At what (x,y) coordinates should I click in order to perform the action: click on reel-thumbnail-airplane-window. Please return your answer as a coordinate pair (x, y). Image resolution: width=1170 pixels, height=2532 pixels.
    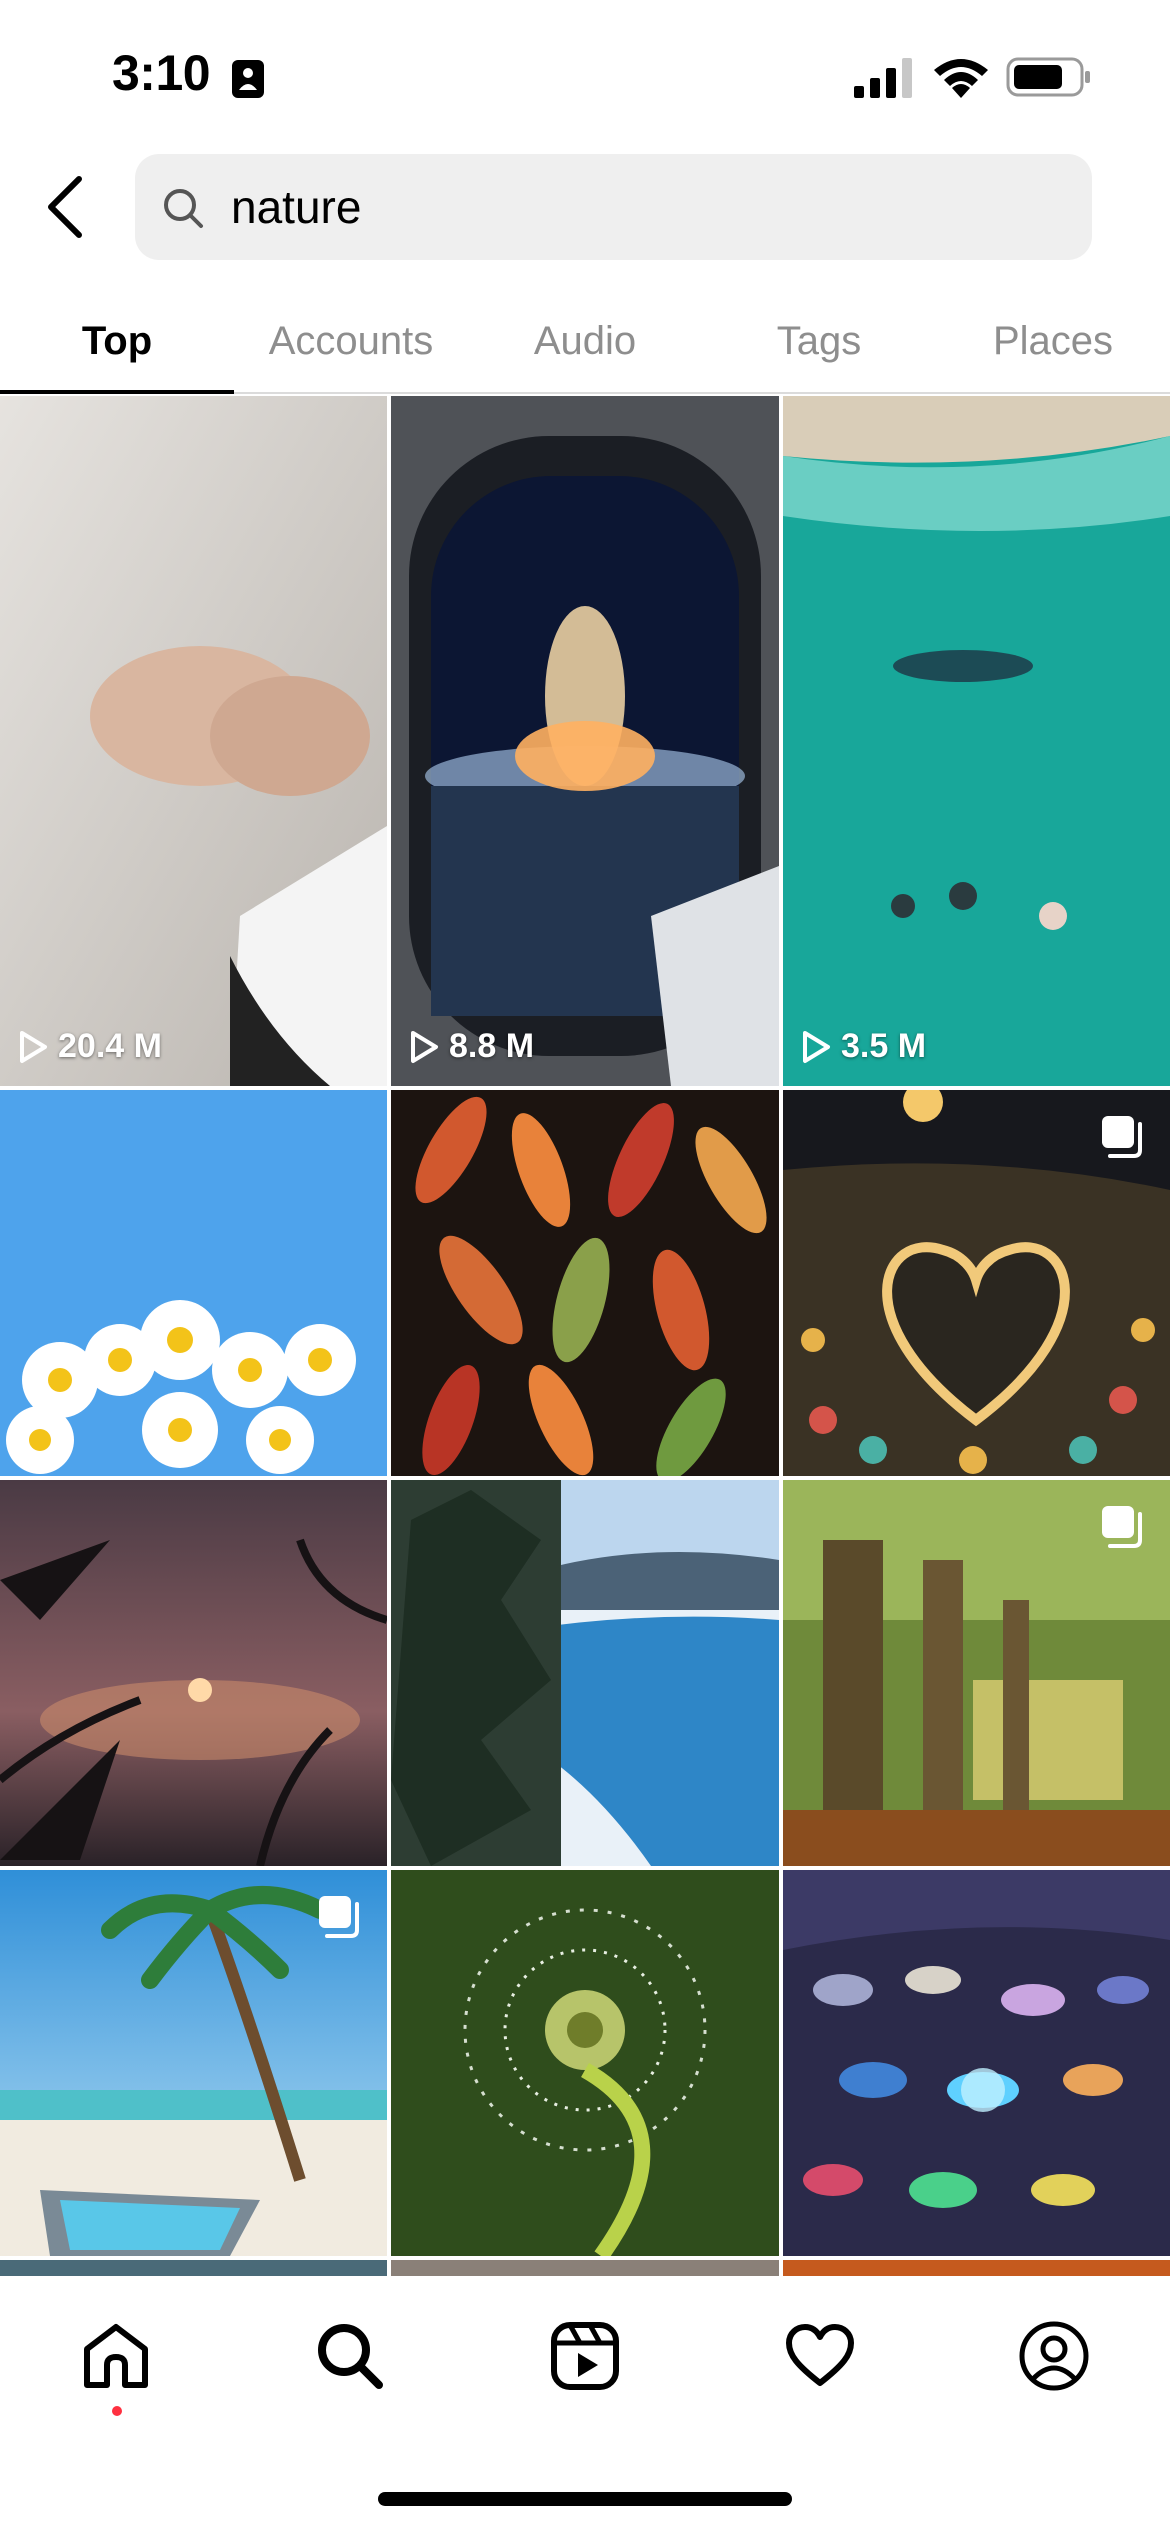
    Looking at the image, I should click on (585, 741).